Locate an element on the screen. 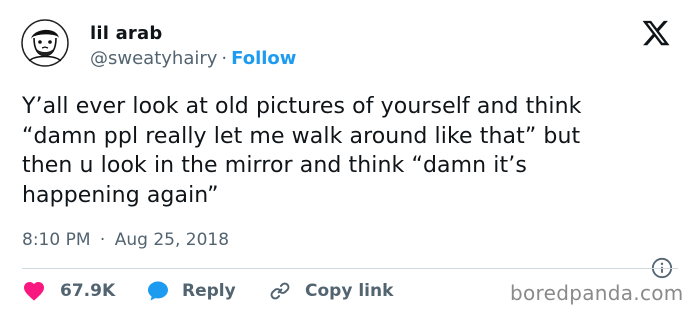 This screenshot has height=318, width=700. tweet-date: Aug 25, 2018 is located at coordinates (172, 240).